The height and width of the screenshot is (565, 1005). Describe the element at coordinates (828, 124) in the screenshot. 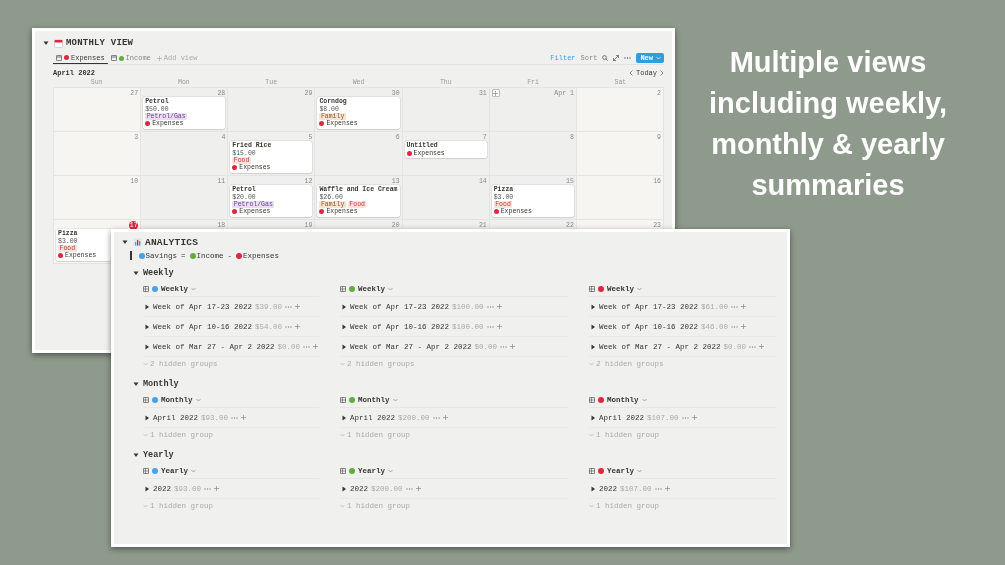

I see `headline-text: Multiple views including weekly, monthly & yearly summaries` at that location.